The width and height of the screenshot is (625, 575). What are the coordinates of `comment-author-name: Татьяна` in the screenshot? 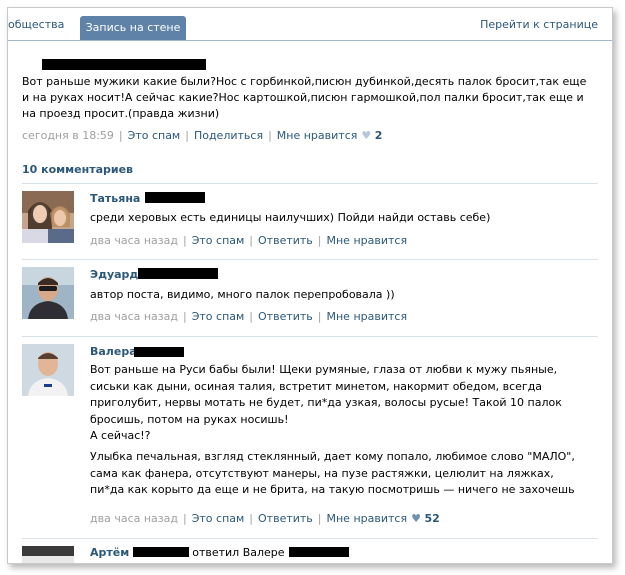 It's located at (115, 198).